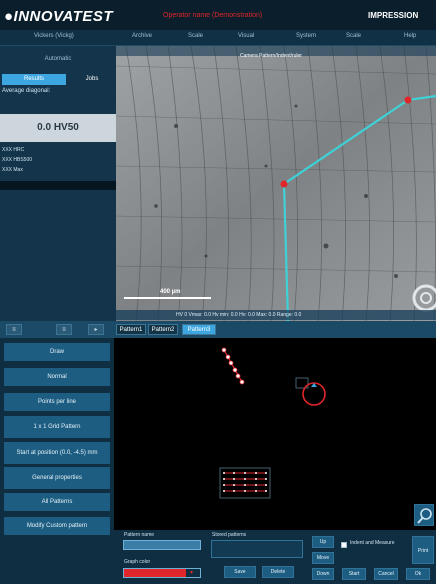  I want to click on down-button: Down, so click(323, 574).